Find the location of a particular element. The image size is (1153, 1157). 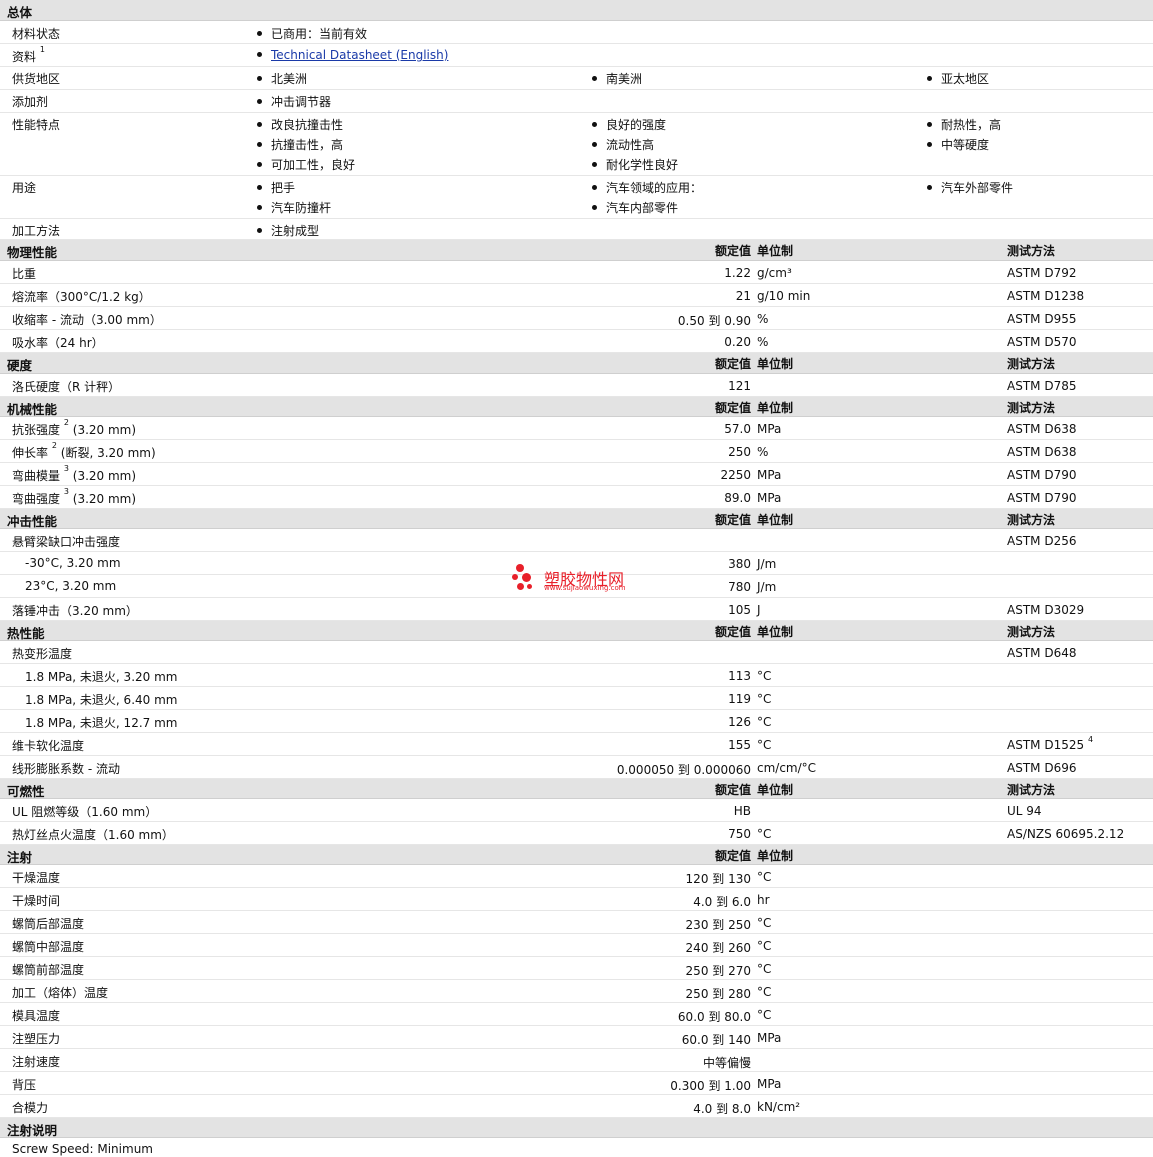

injection-notes-row: Screw Speed: Minimum is located at coordinates (576, 1147).